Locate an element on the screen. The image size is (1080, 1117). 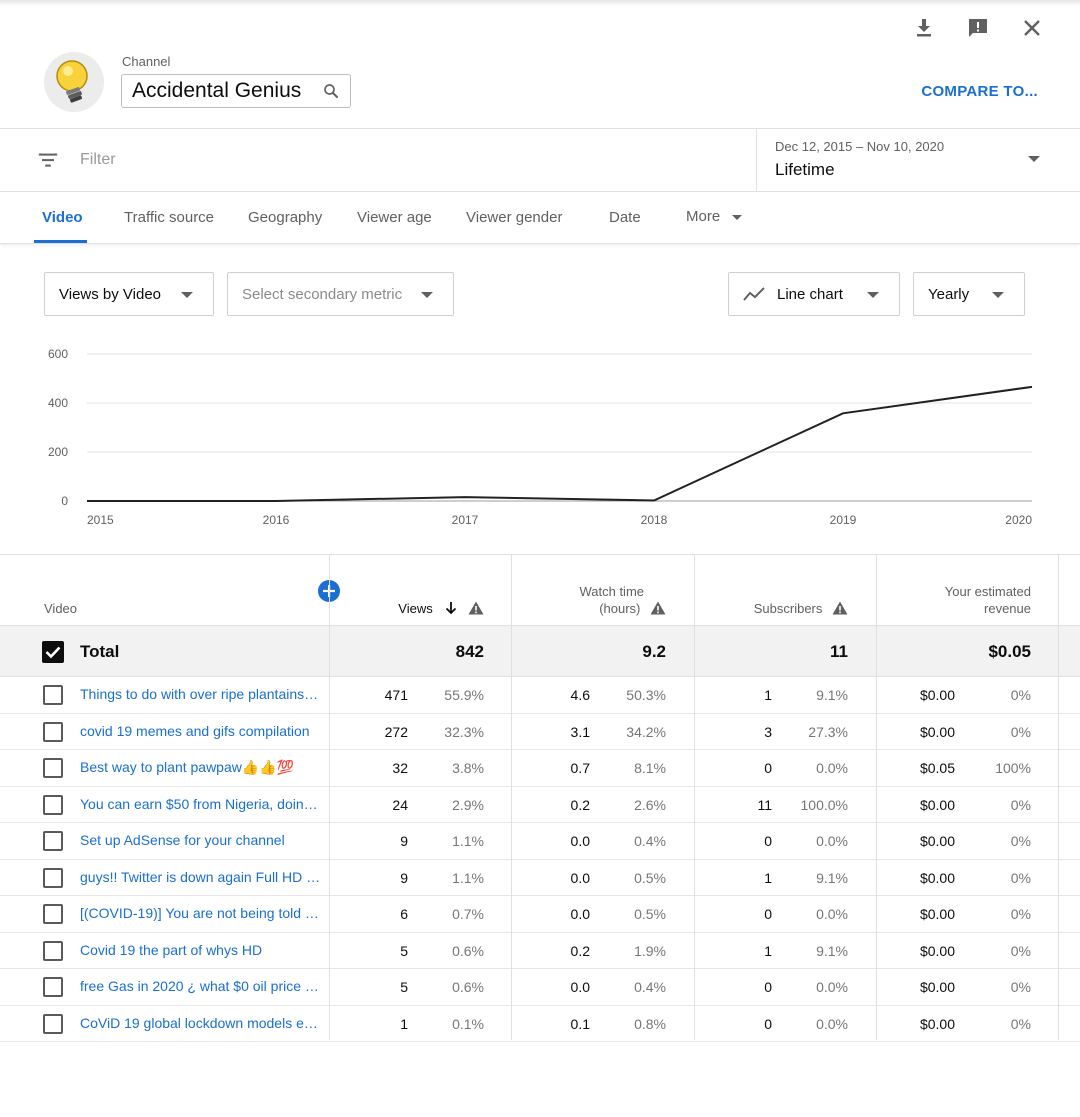
video-title-link: Covid 19 the part of whys HD is located at coordinates (201, 950).